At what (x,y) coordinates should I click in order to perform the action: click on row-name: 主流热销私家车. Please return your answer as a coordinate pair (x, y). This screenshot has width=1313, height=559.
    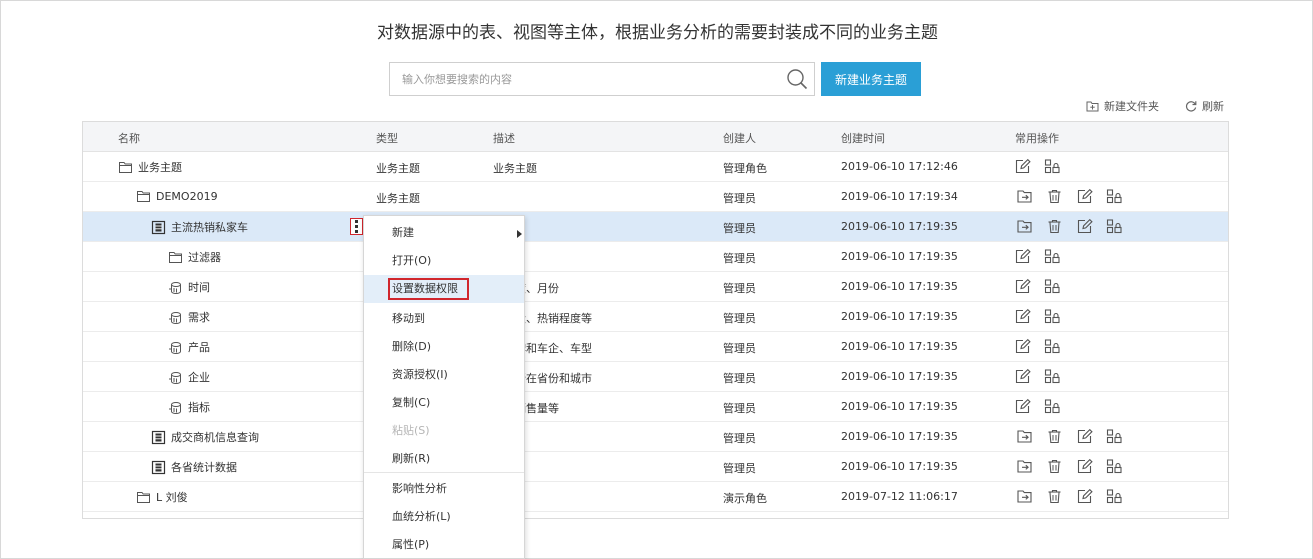
    Looking at the image, I should click on (199, 227).